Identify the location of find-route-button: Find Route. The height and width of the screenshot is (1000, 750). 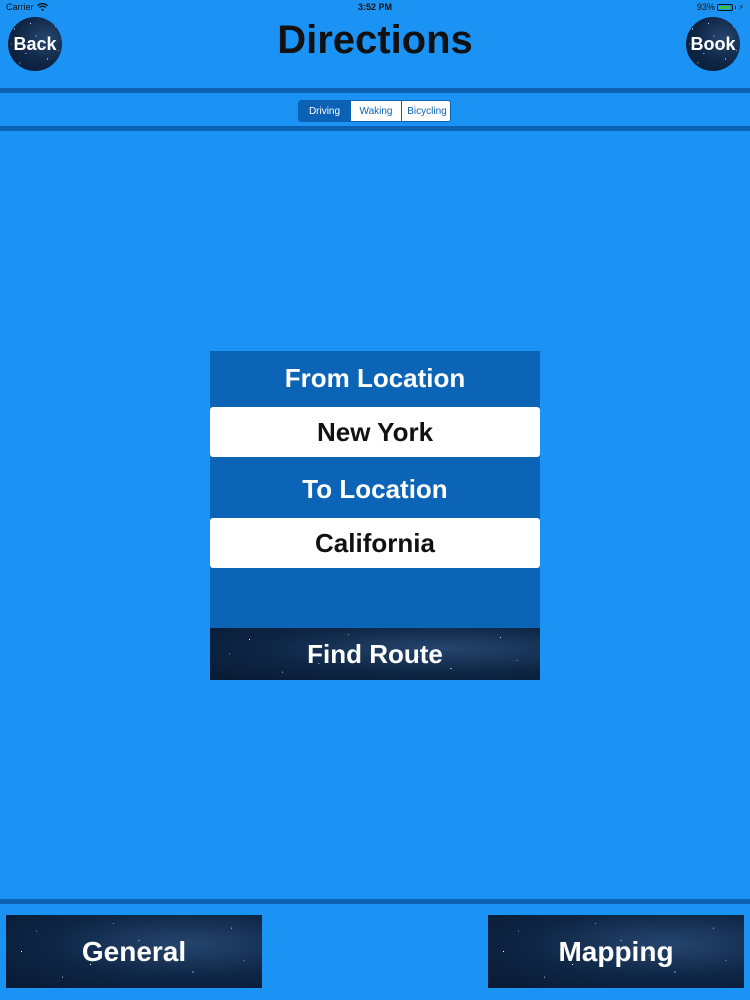
(375, 654).